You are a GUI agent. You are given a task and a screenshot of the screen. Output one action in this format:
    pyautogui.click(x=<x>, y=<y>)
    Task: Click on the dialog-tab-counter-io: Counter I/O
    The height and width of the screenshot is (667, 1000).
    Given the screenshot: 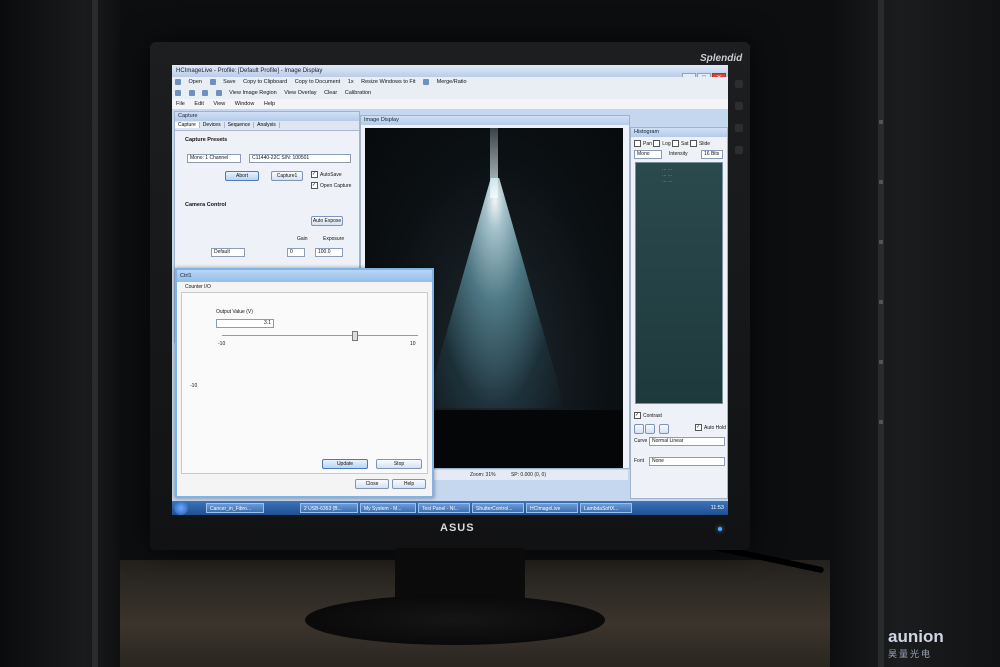 What is the action you would take?
    pyautogui.click(x=198, y=287)
    